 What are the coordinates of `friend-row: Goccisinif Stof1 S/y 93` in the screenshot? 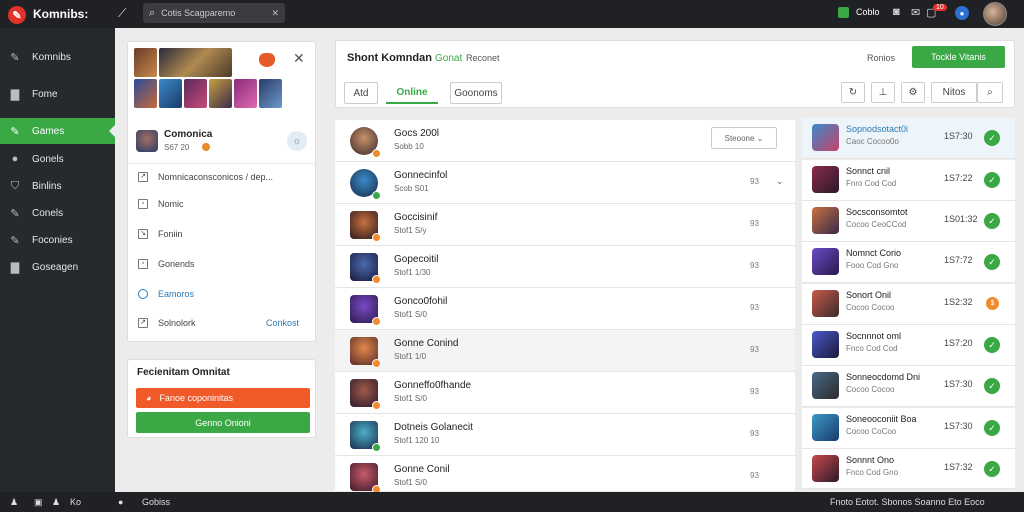 It's located at (565, 225).